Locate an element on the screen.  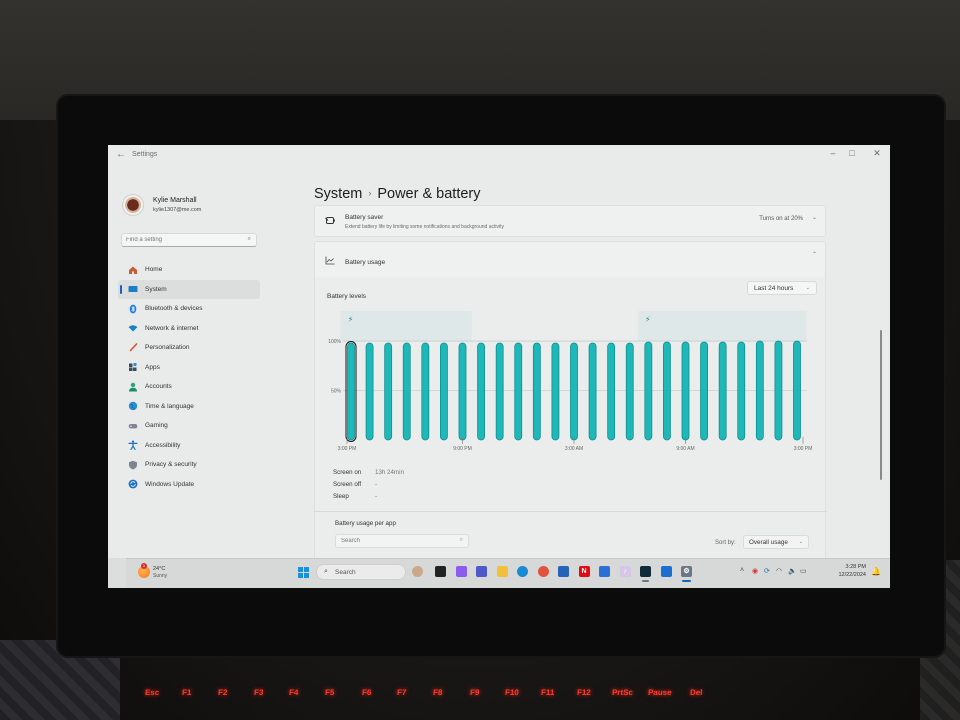
disney-icon is located at coordinates (645, 574).